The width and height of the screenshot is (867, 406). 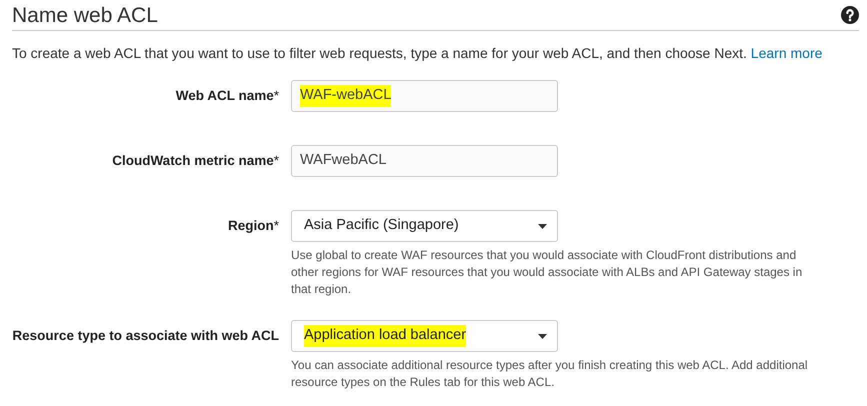 I want to click on field-label: Web ACL name*, so click(x=227, y=96).